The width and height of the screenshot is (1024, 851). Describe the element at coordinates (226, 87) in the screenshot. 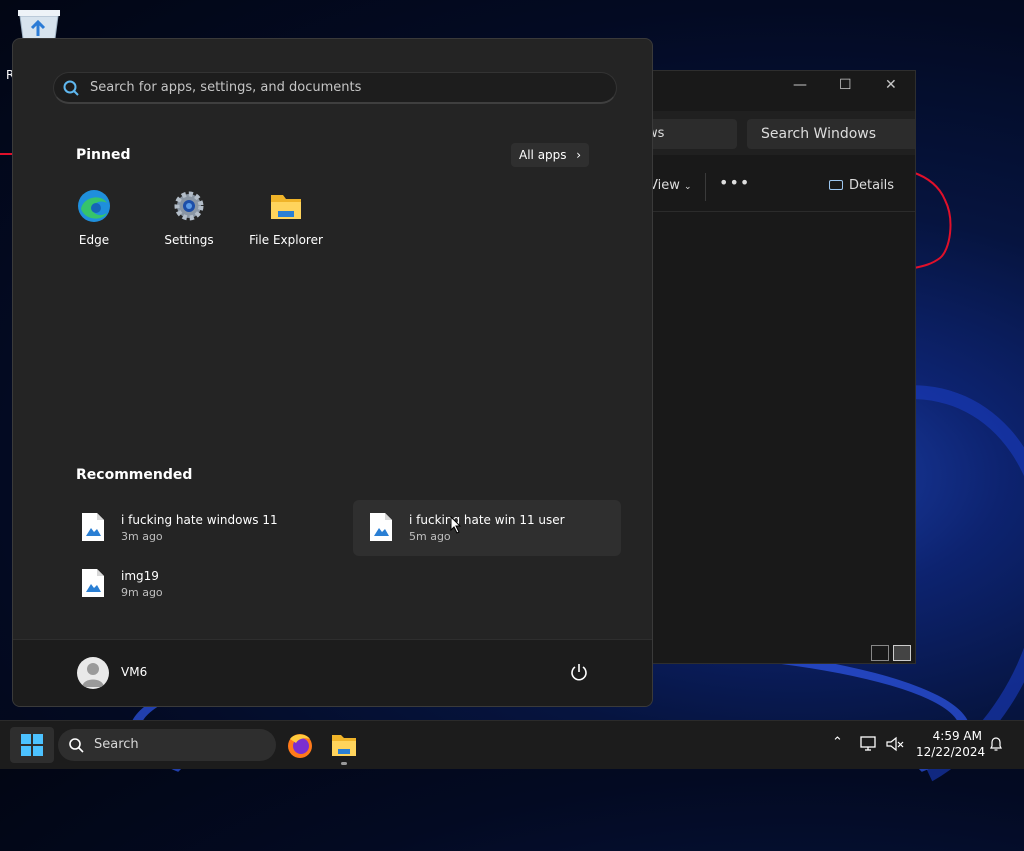

I see `start-search-placeholder: Search for apps, settings, and documents` at that location.